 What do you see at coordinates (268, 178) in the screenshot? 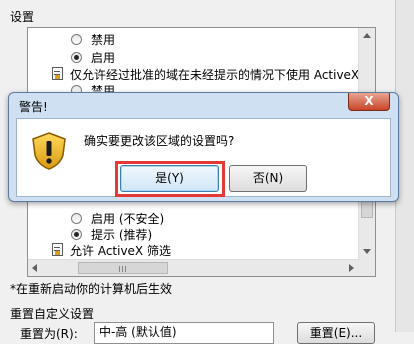
I see `no-button: 否(N)` at bounding box center [268, 178].